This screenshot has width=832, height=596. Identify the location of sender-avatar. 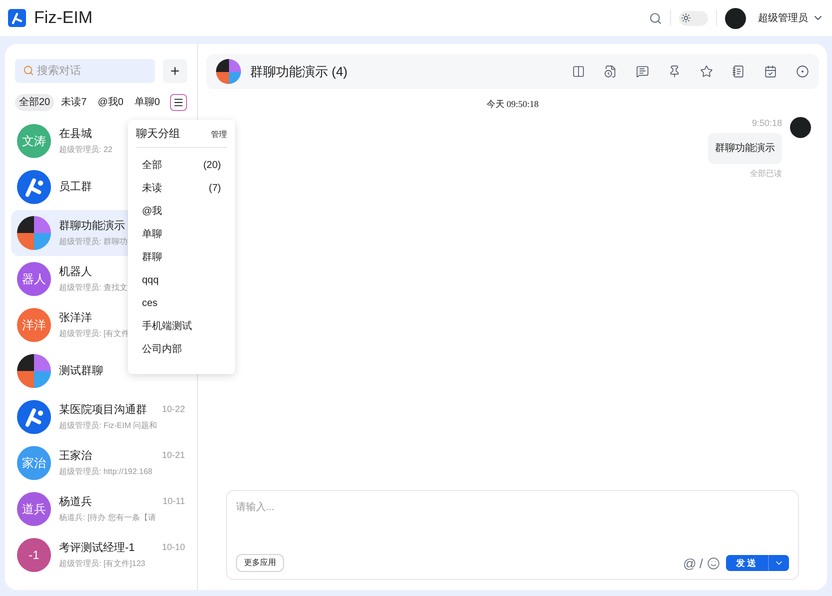
(800, 127).